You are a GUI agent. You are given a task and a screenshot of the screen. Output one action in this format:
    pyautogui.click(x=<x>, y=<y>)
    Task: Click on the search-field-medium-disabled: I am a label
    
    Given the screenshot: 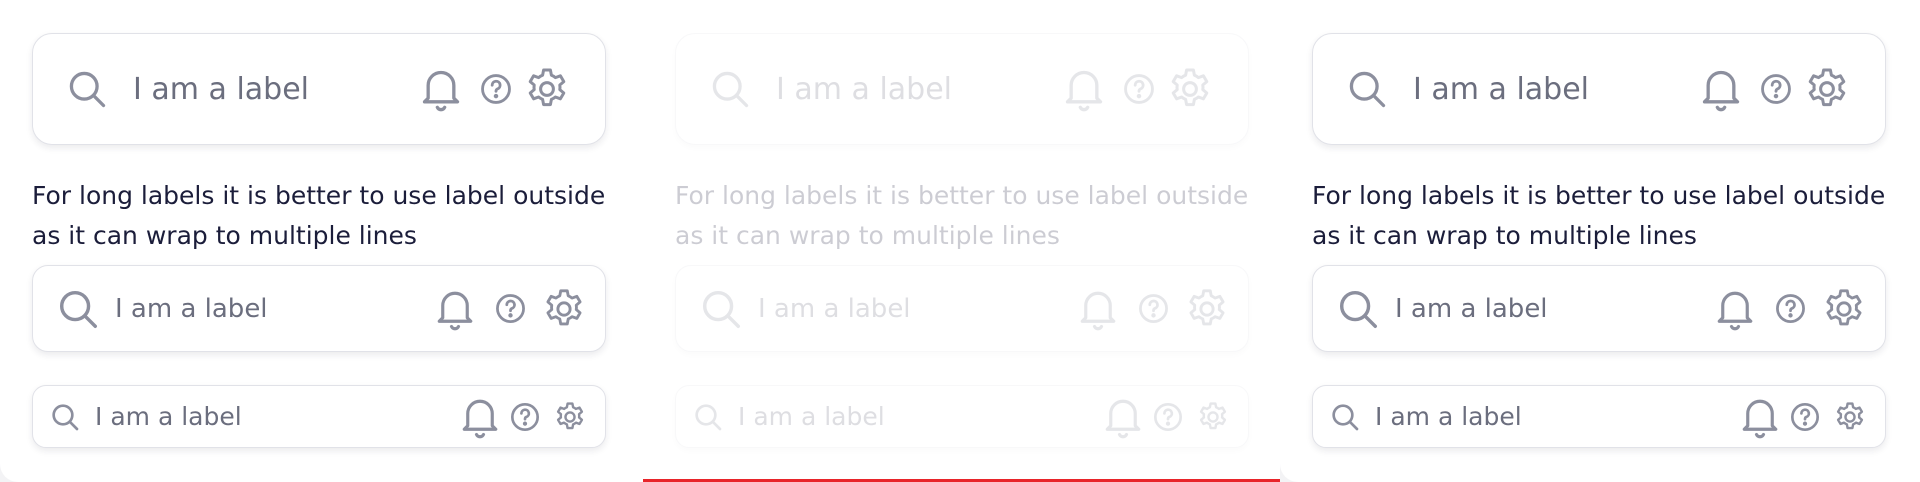 What is the action you would take?
    pyautogui.click(x=962, y=308)
    